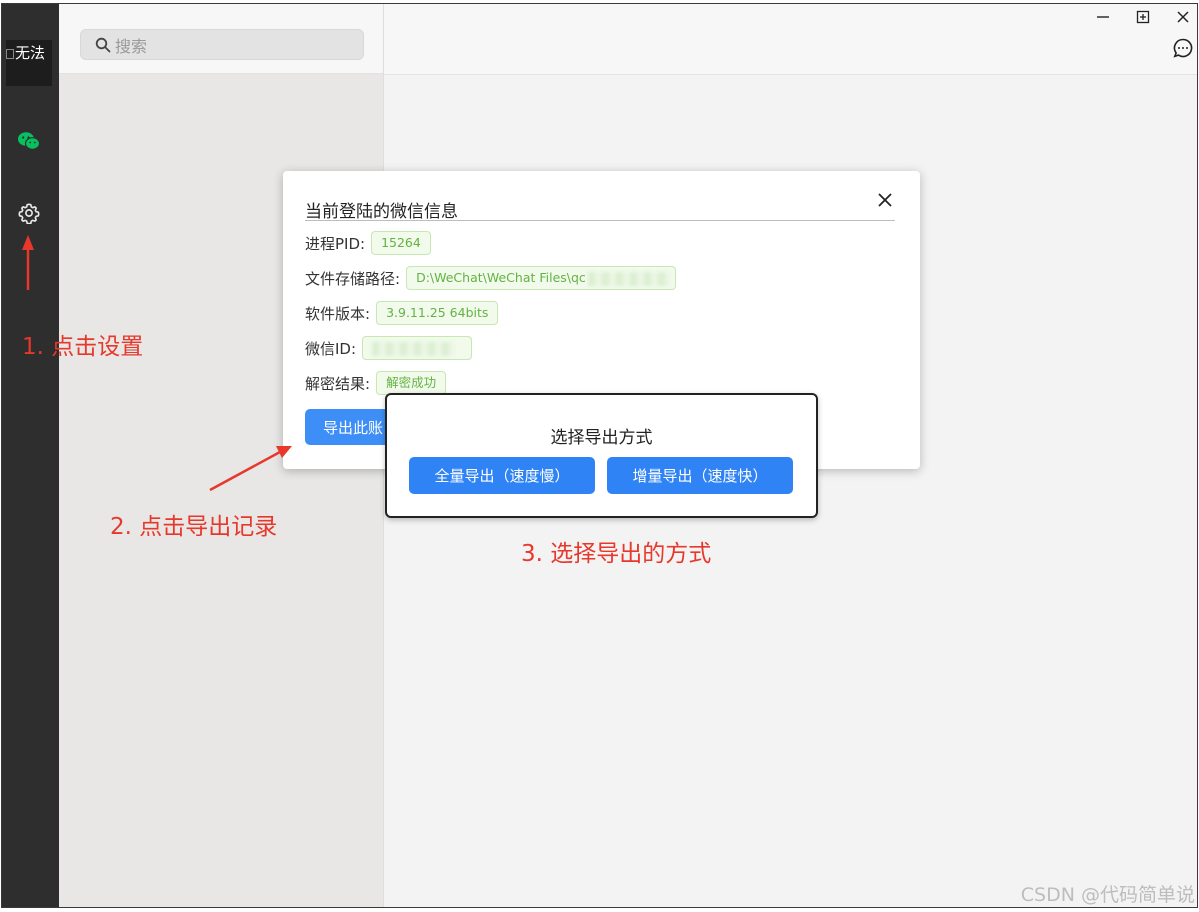 The height and width of the screenshot is (912, 1199). Describe the element at coordinates (103, 44) in the screenshot. I see `search-icon` at that location.